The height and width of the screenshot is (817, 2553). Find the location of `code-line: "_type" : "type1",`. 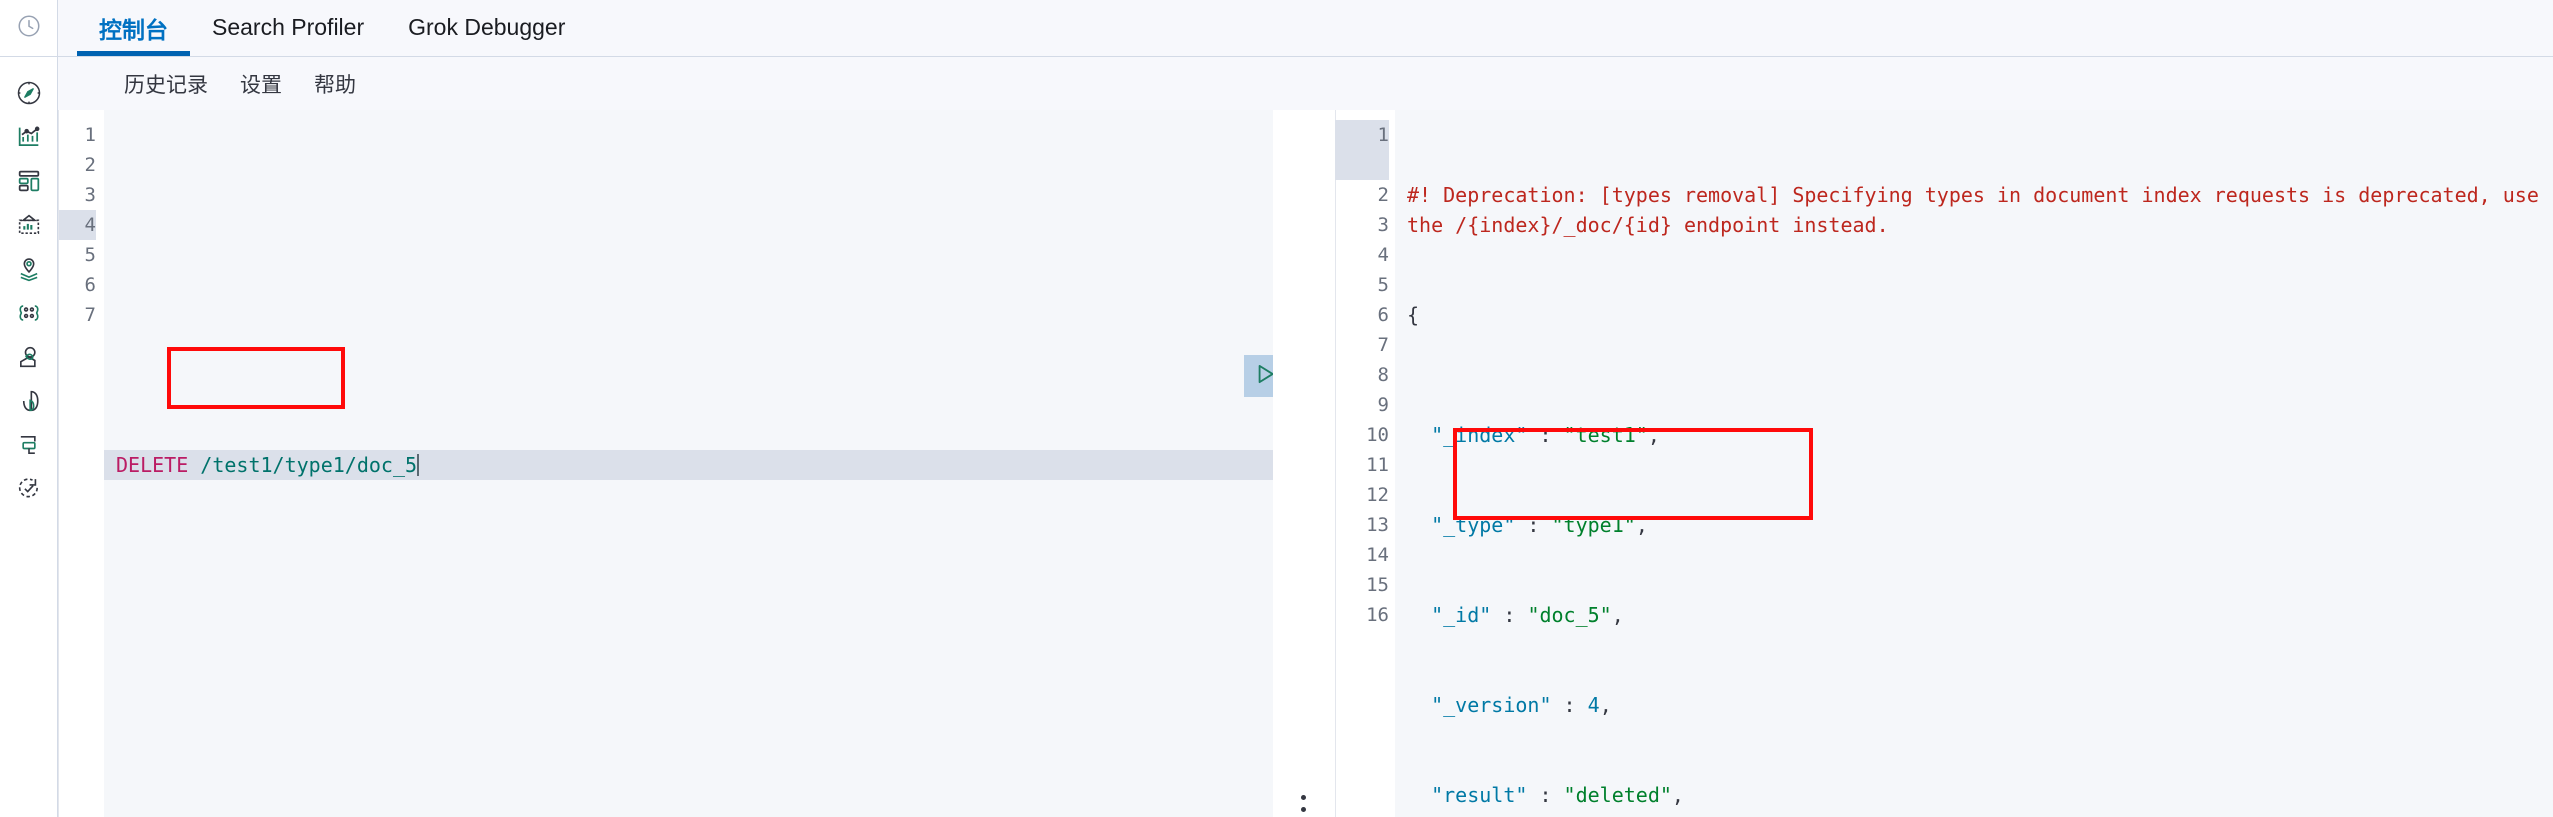

code-line: "_type" : "type1", is located at coordinates (1539, 525).